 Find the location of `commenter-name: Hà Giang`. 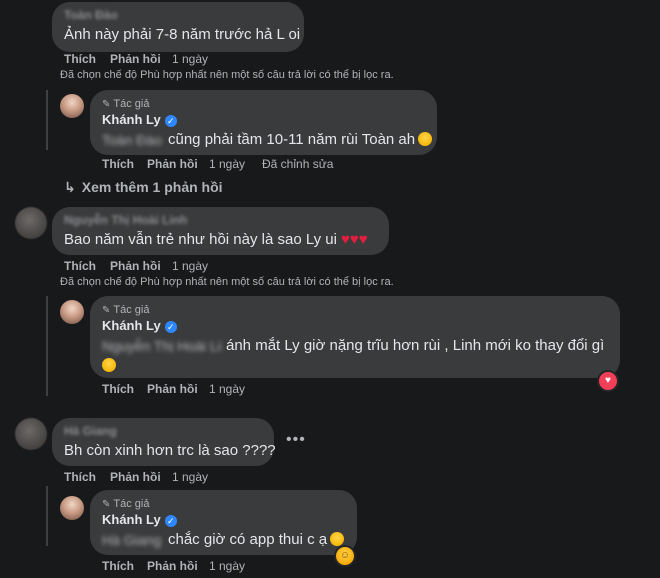

commenter-name: Hà Giang is located at coordinates (90, 431).